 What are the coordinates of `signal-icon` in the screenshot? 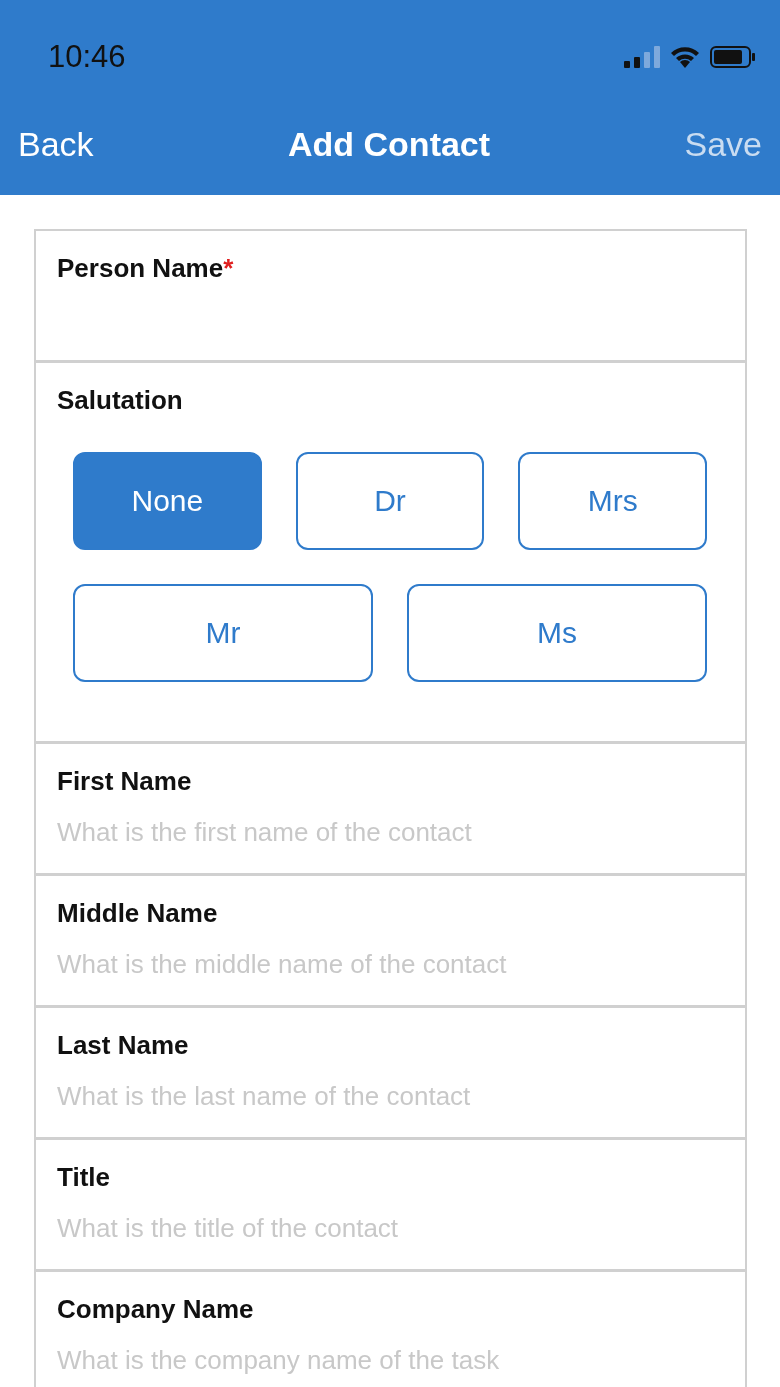 It's located at (642, 57).